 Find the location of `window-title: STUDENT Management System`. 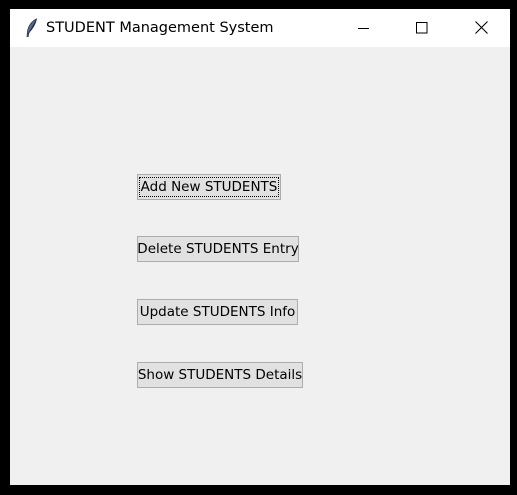

window-title: STUDENT Management System is located at coordinates (160, 28).